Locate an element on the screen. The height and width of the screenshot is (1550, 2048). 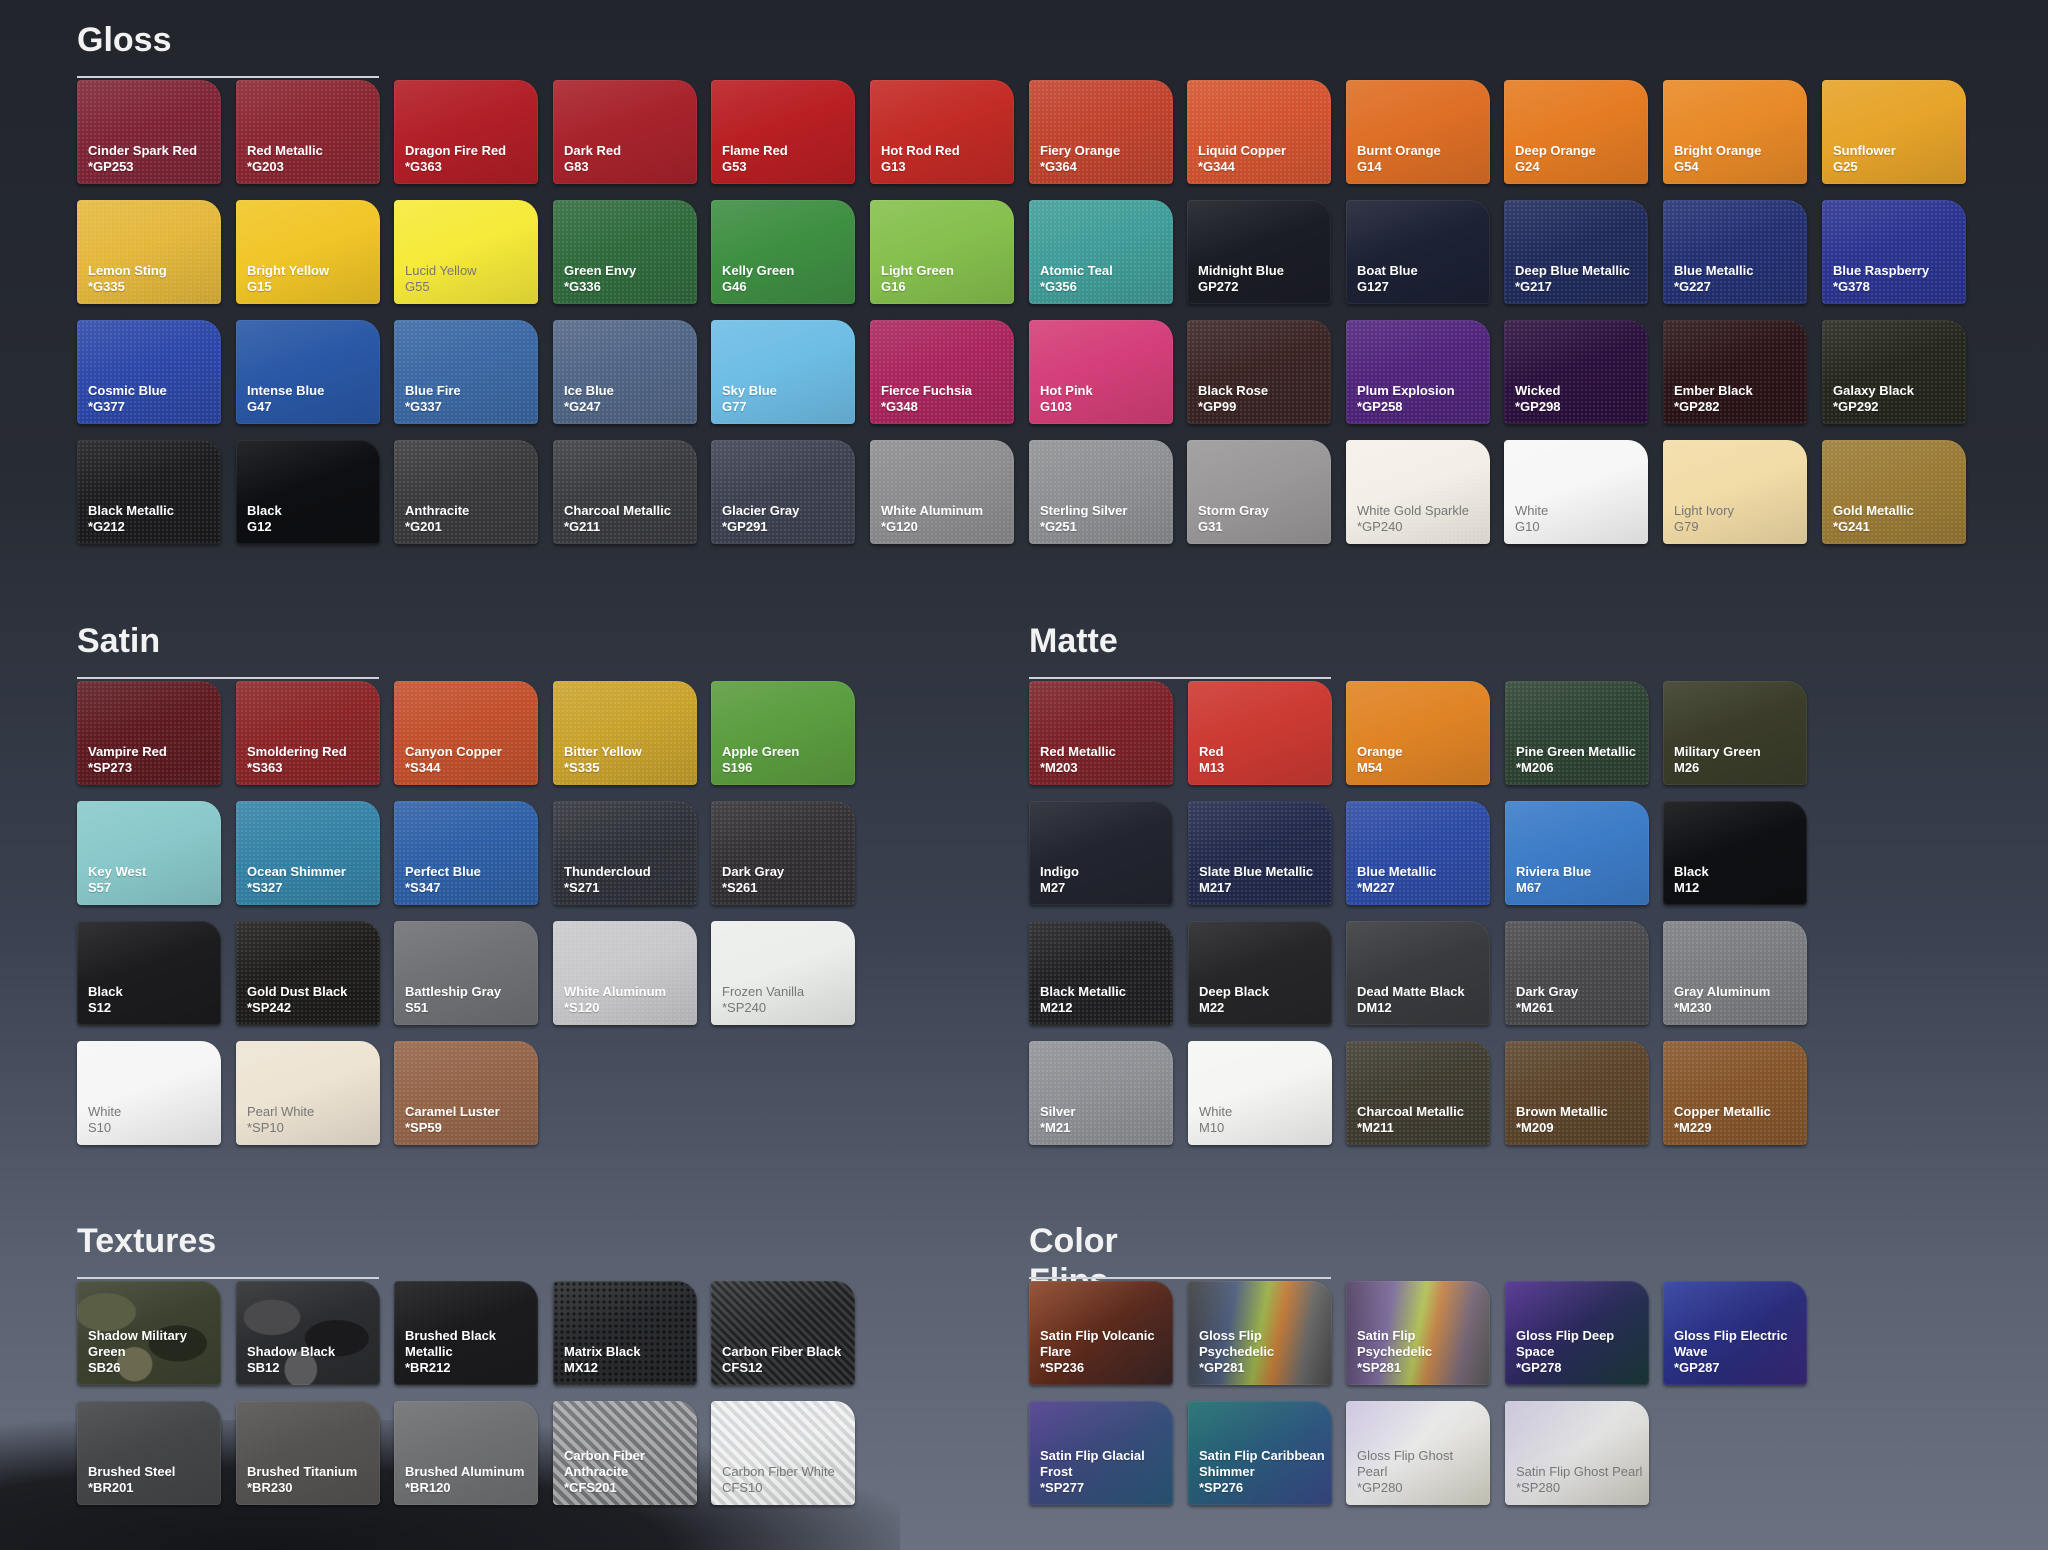
swatch-galaxy-black: Galaxy Black *GP292 is located at coordinates (1894, 372).